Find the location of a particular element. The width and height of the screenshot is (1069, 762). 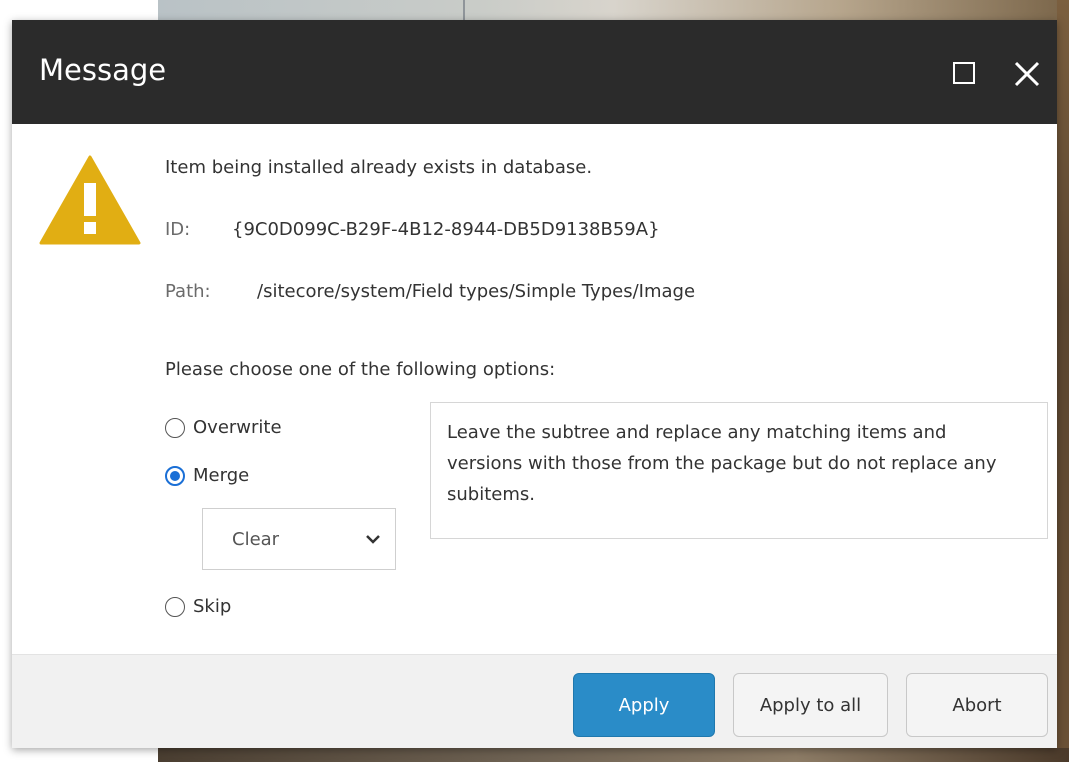

overwrite-radio is located at coordinates (175, 427).